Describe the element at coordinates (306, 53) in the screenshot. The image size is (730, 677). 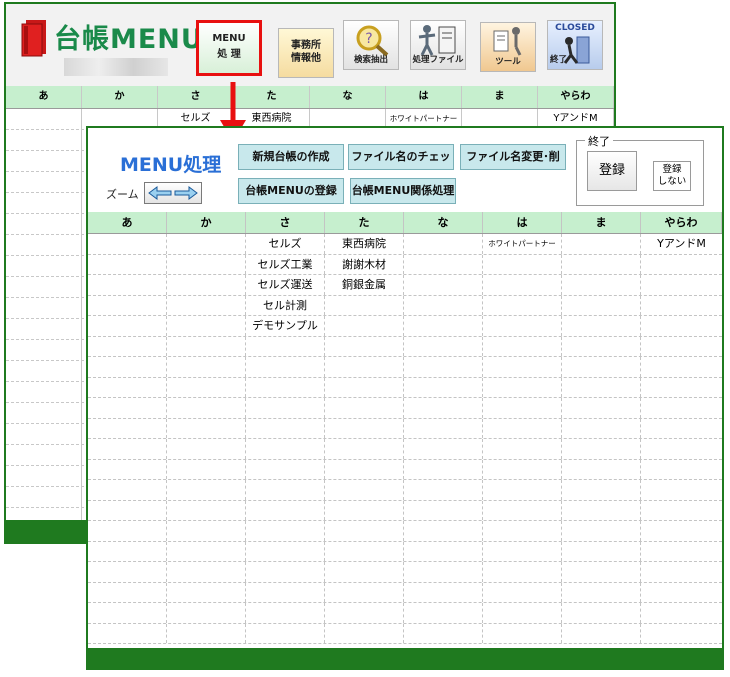
I see `office-info-button: 事務所 情報他` at that location.